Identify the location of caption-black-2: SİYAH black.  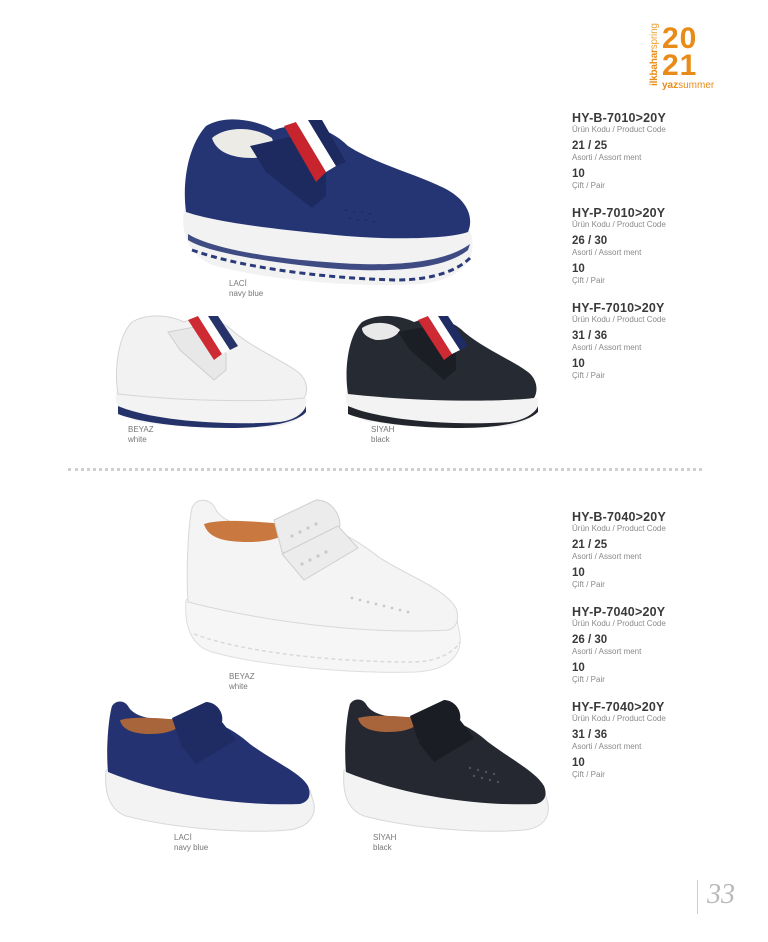
(385, 842).